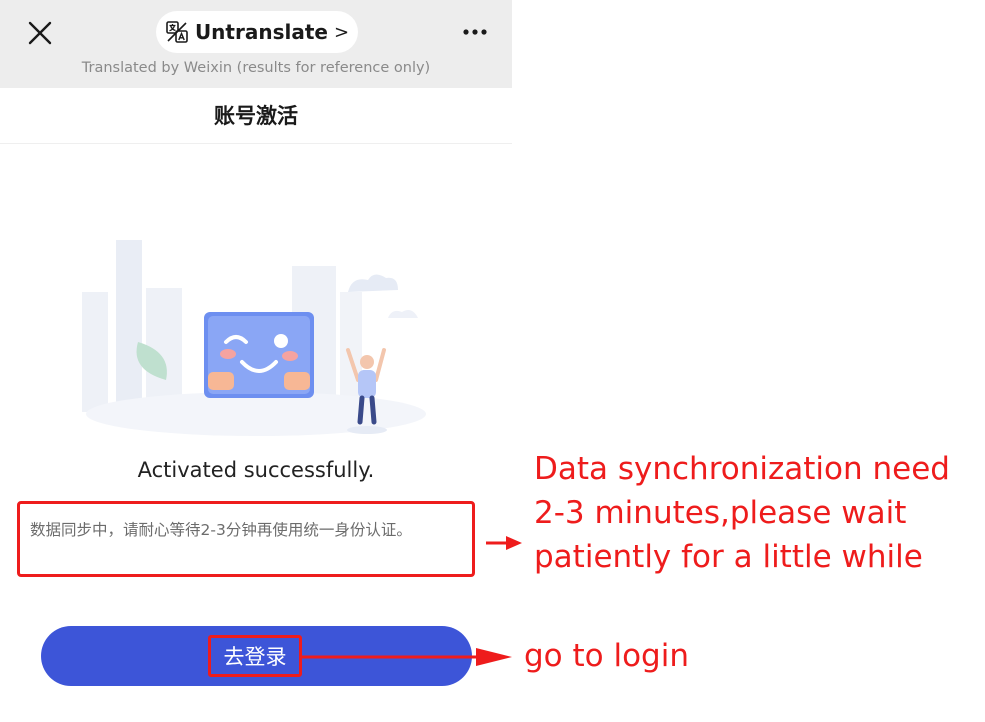 The image size is (985, 722). Describe the element at coordinates (221, 530) in the screenshot. I see `sync-notice: 数据同步中，请耐心等待2-3分钟再使用统一身份认证。` at that location.